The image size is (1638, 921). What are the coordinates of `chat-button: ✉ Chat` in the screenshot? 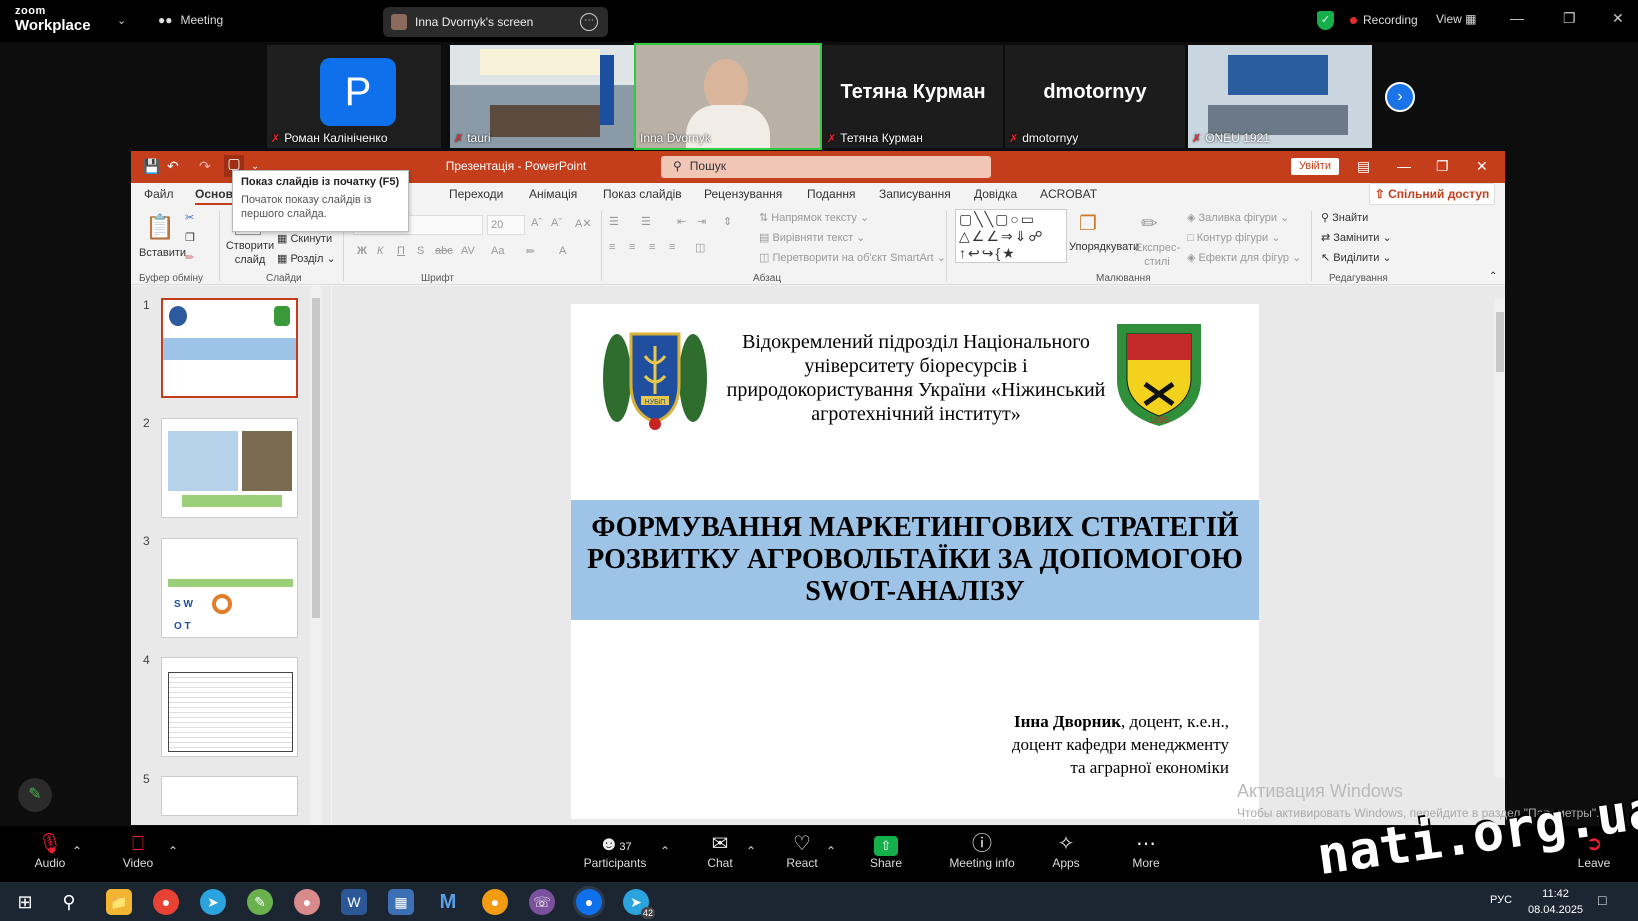 It's located at (720, 851).